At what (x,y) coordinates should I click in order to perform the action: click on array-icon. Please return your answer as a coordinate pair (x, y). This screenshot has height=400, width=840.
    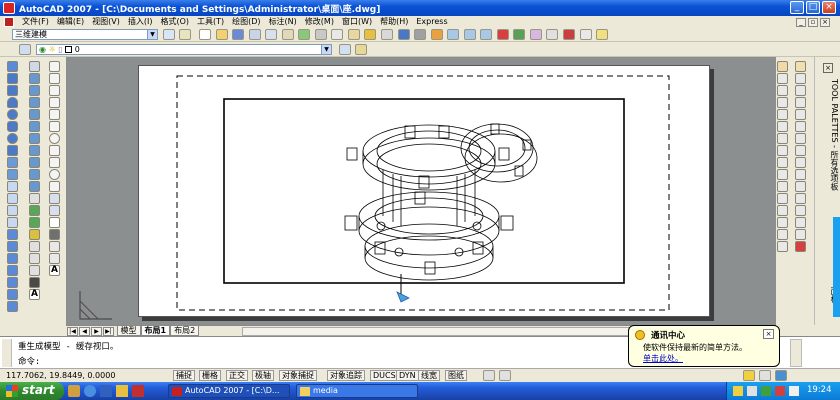
    Looking at the image, I should click on (782, 114).